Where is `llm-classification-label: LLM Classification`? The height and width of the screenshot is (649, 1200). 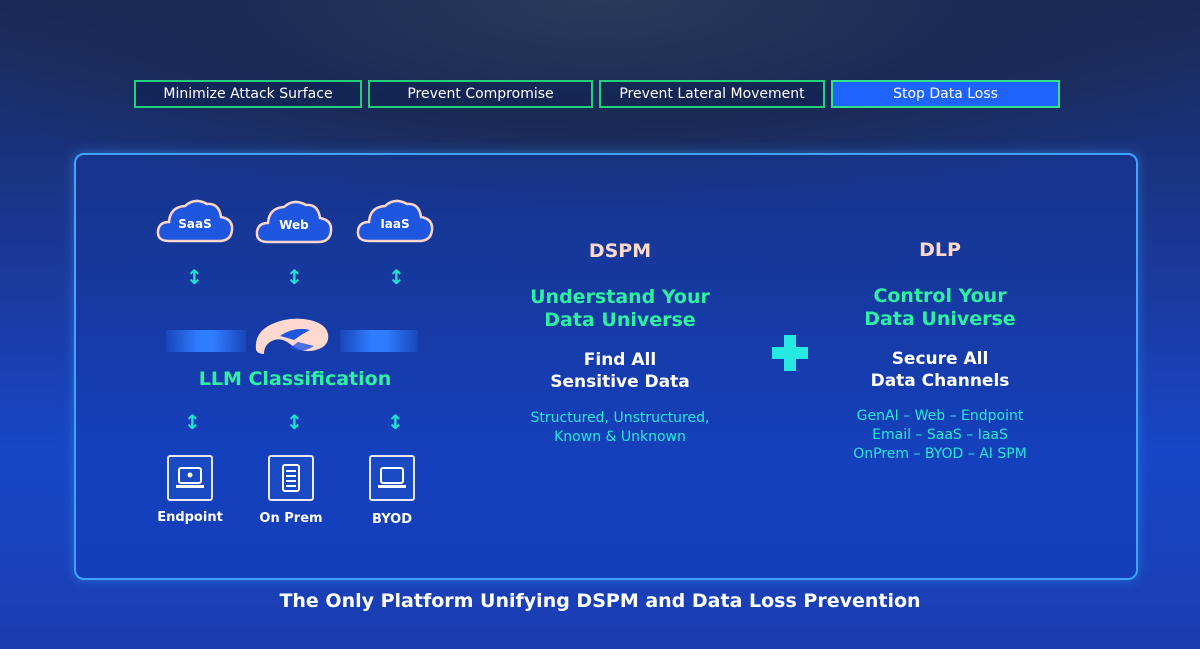 llm-classification-label: LLM Classification is located at coordinates (295, 379).